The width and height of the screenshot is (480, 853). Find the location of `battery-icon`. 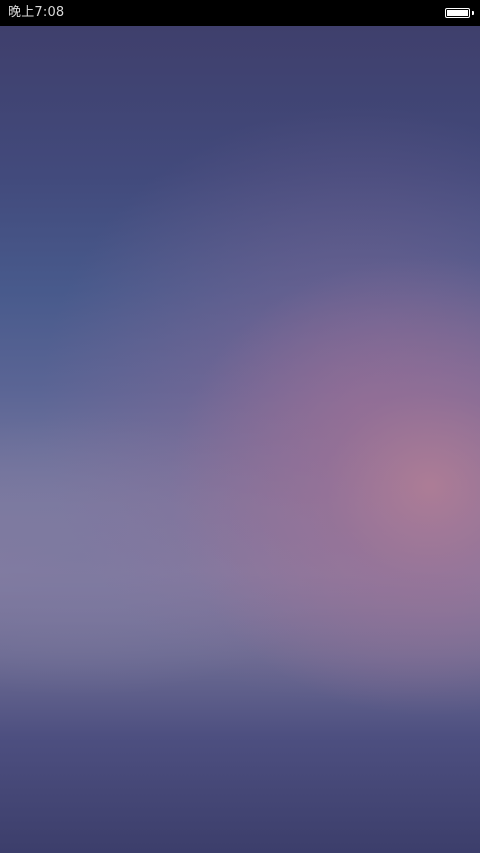

battery-icon is located at coordinates (457, 13).